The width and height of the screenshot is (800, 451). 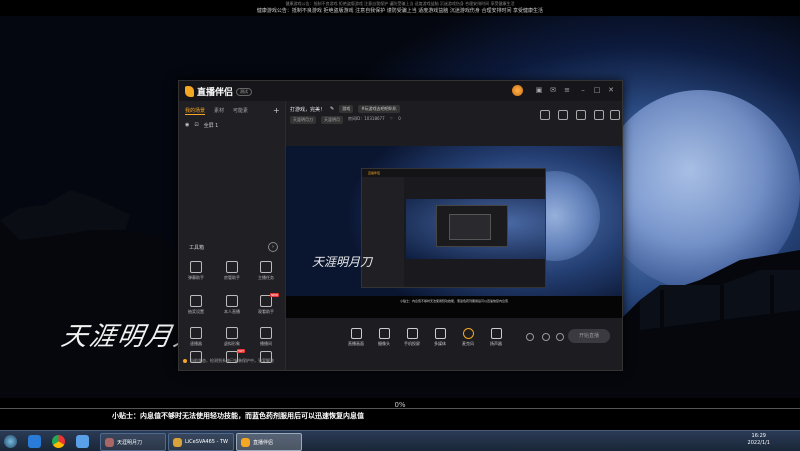 What do you see at coordinates (615, 115) in the screenshot?
I see `share-icon` at bounding box center [615, 115].